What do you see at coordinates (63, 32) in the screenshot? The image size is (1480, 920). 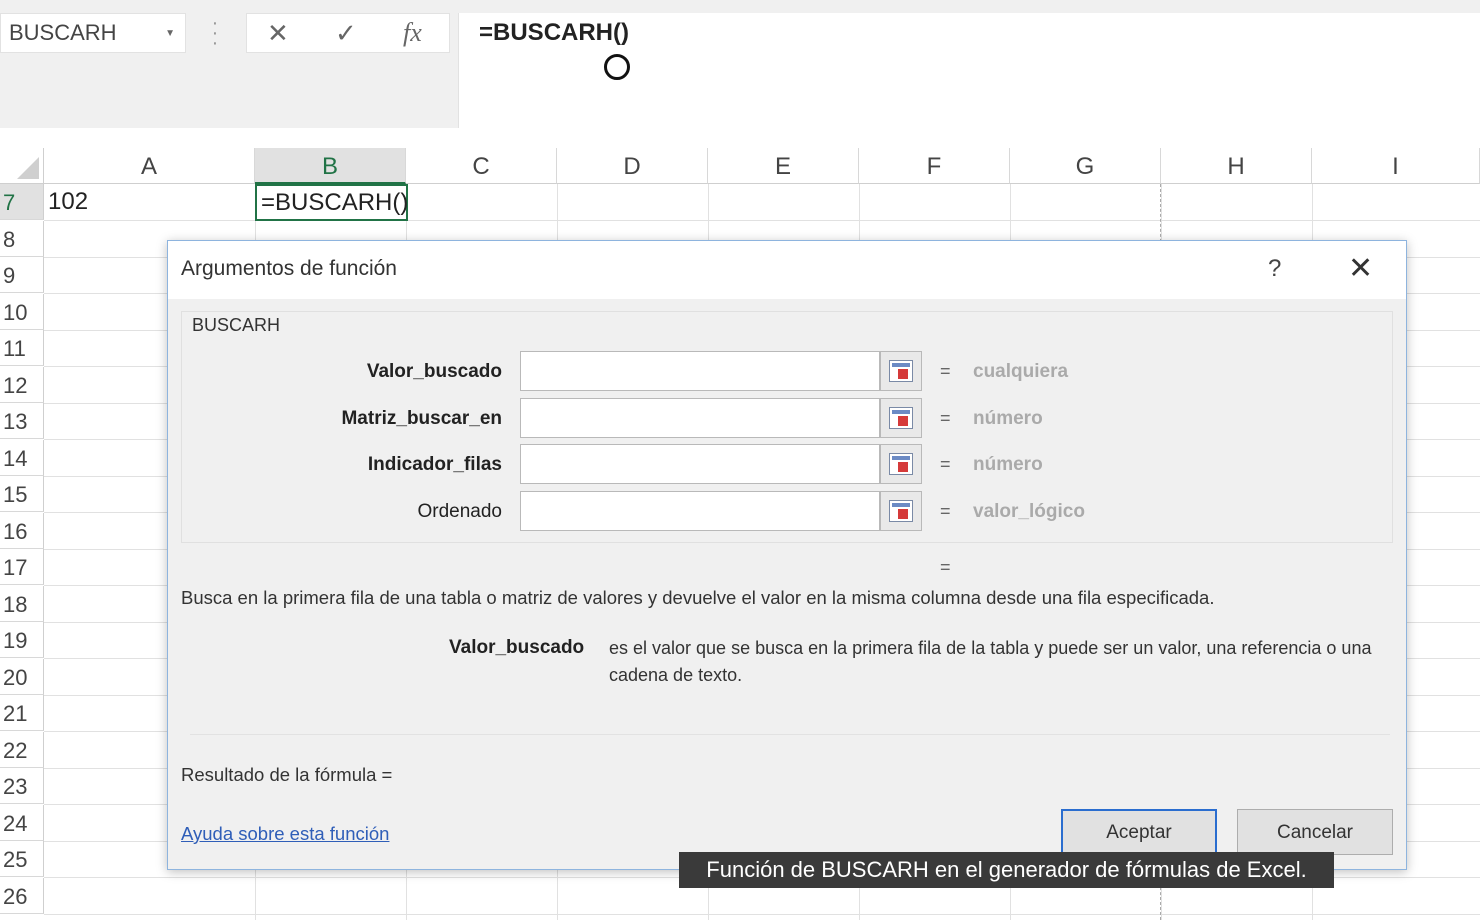 I see `name-box-value: BUSCARH` at bounding box center [63, 32].